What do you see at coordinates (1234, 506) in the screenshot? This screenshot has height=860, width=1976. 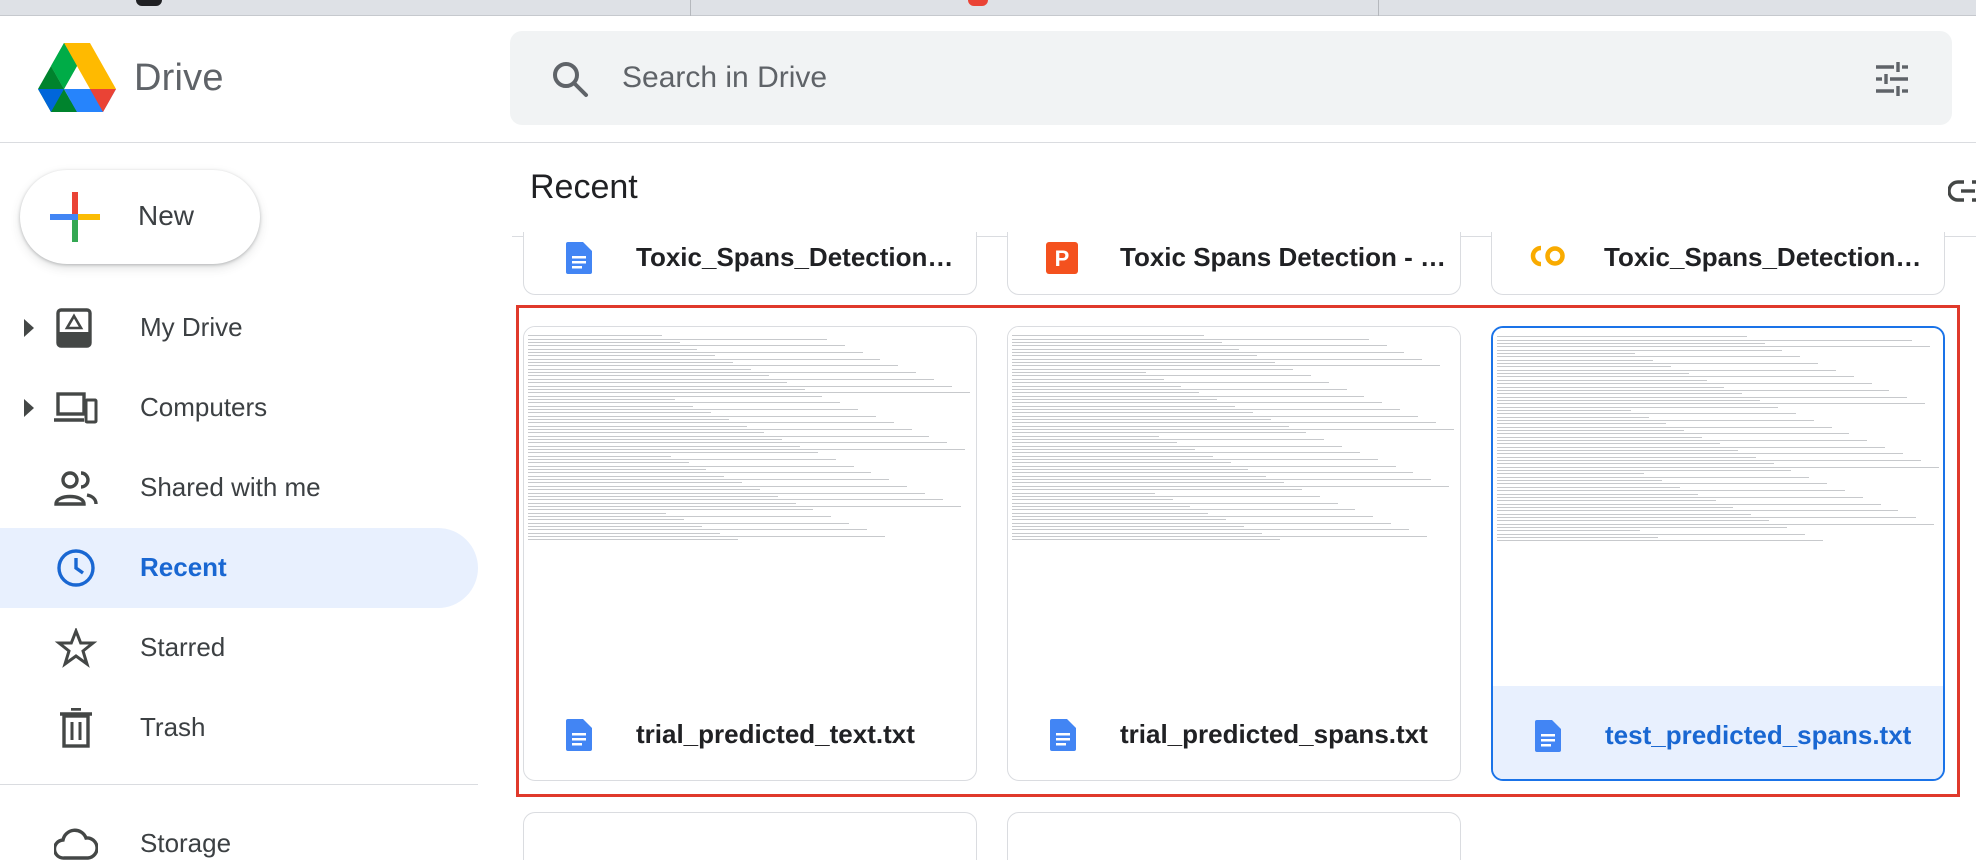 I see `file-thumbnail` at bounding box center [1234, 506].